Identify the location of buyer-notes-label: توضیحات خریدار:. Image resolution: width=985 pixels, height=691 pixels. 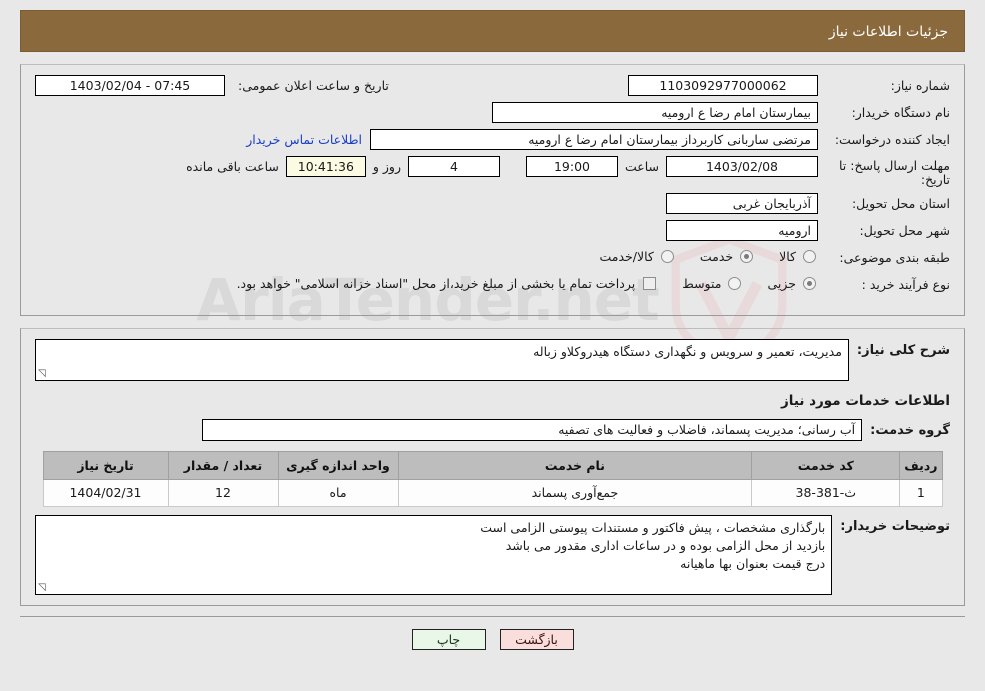
(895, 526).